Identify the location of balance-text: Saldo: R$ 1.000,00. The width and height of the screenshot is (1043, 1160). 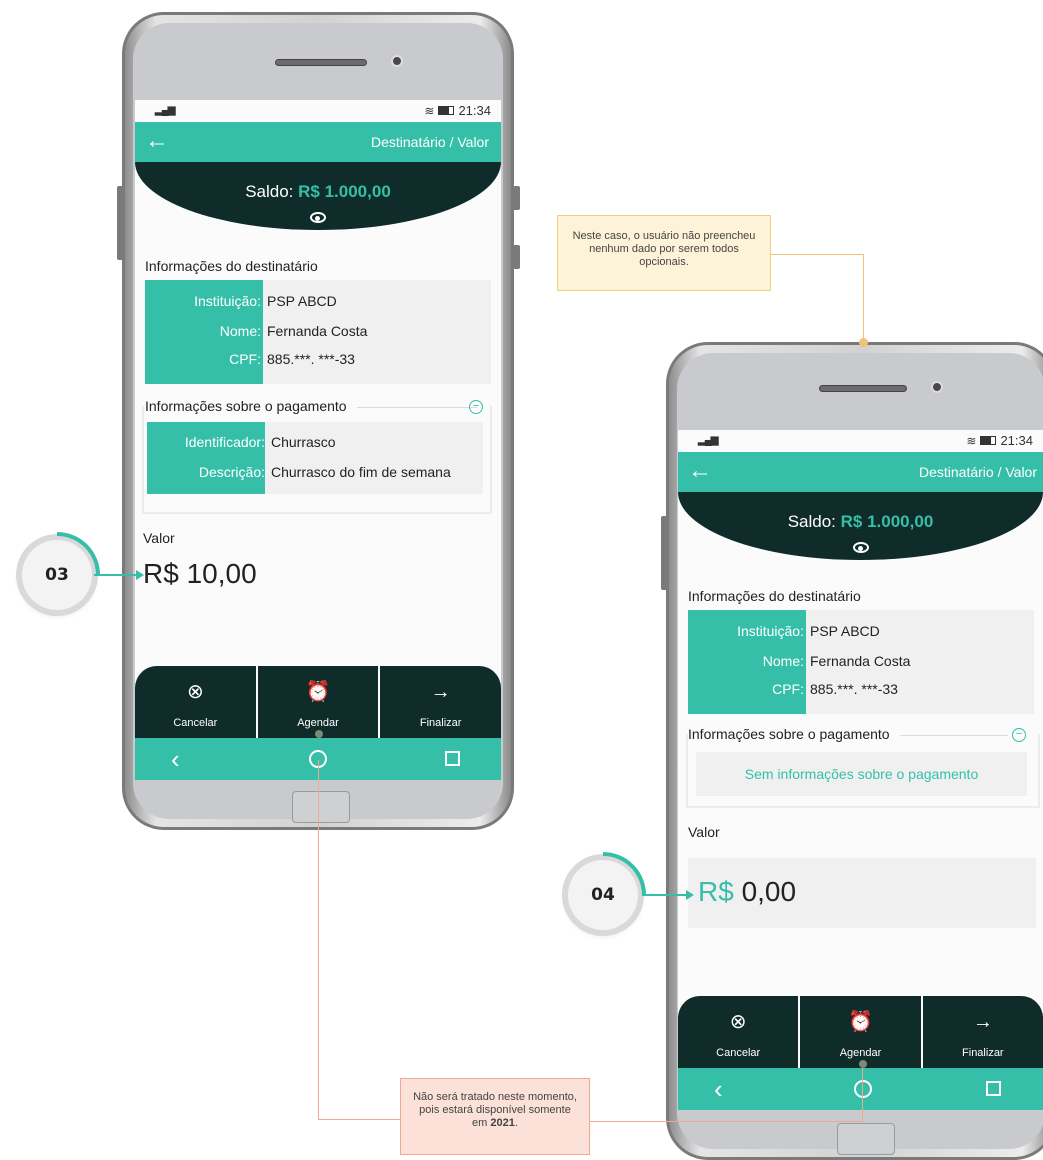
(318, 192).